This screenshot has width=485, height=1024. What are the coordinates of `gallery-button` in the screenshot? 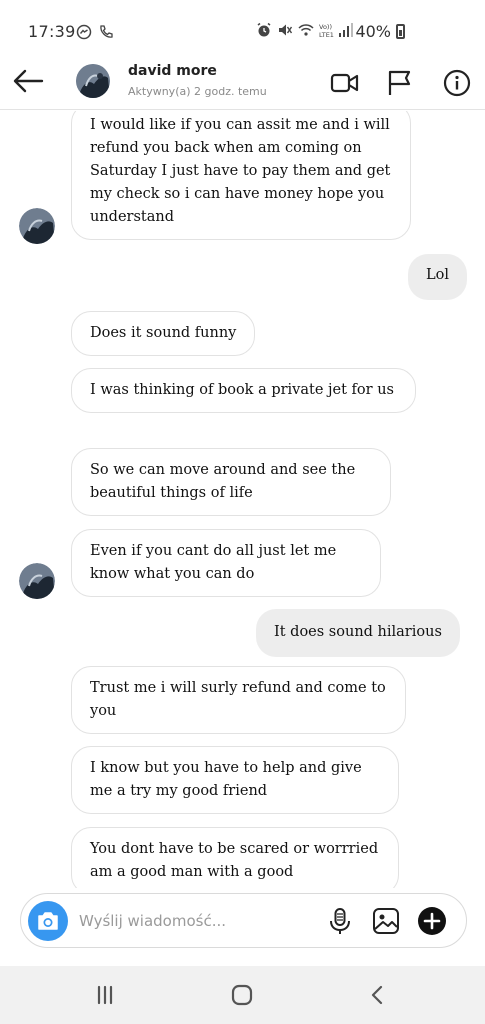 It's located at (386, 921).